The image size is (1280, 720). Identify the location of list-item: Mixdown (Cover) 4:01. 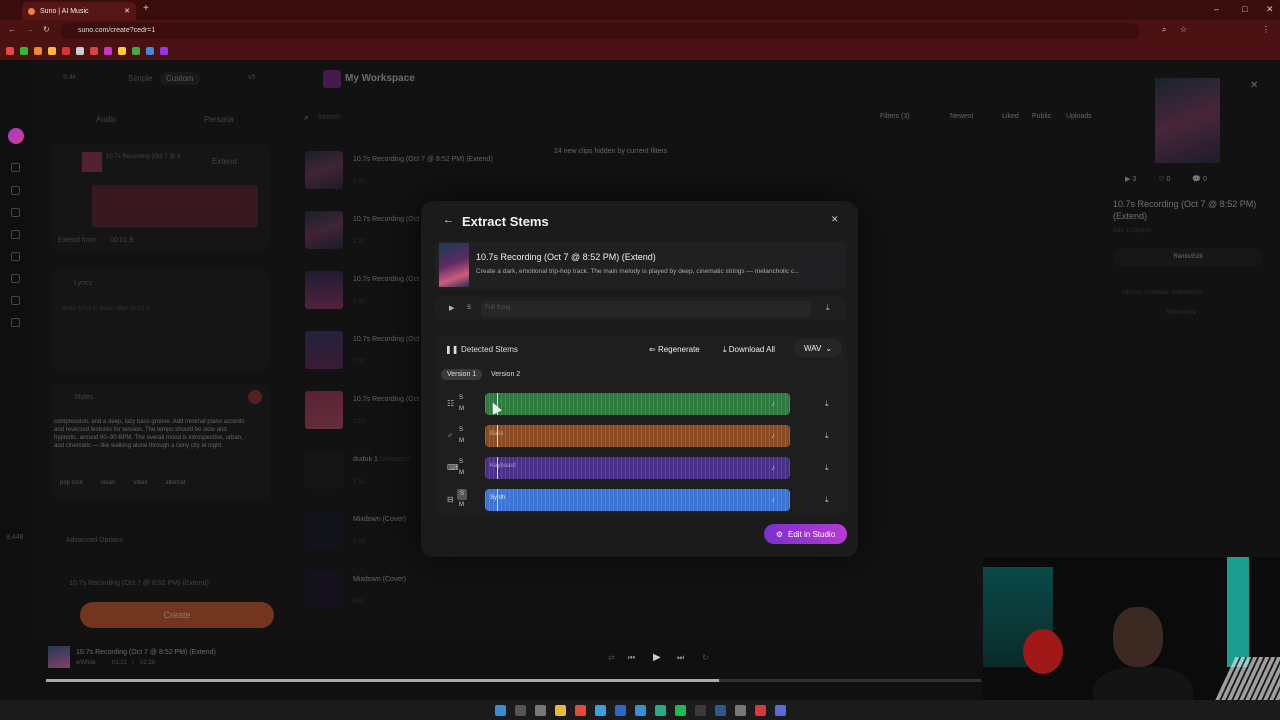
(695, 590).